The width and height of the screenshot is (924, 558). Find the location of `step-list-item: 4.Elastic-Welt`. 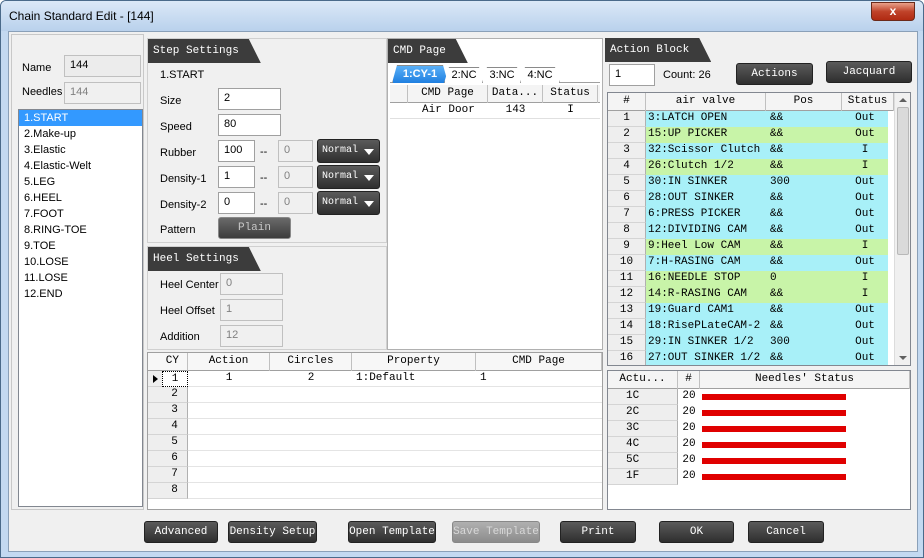

step-list-item: 4.Elastic-Welt is located at coordinates (80, 166).